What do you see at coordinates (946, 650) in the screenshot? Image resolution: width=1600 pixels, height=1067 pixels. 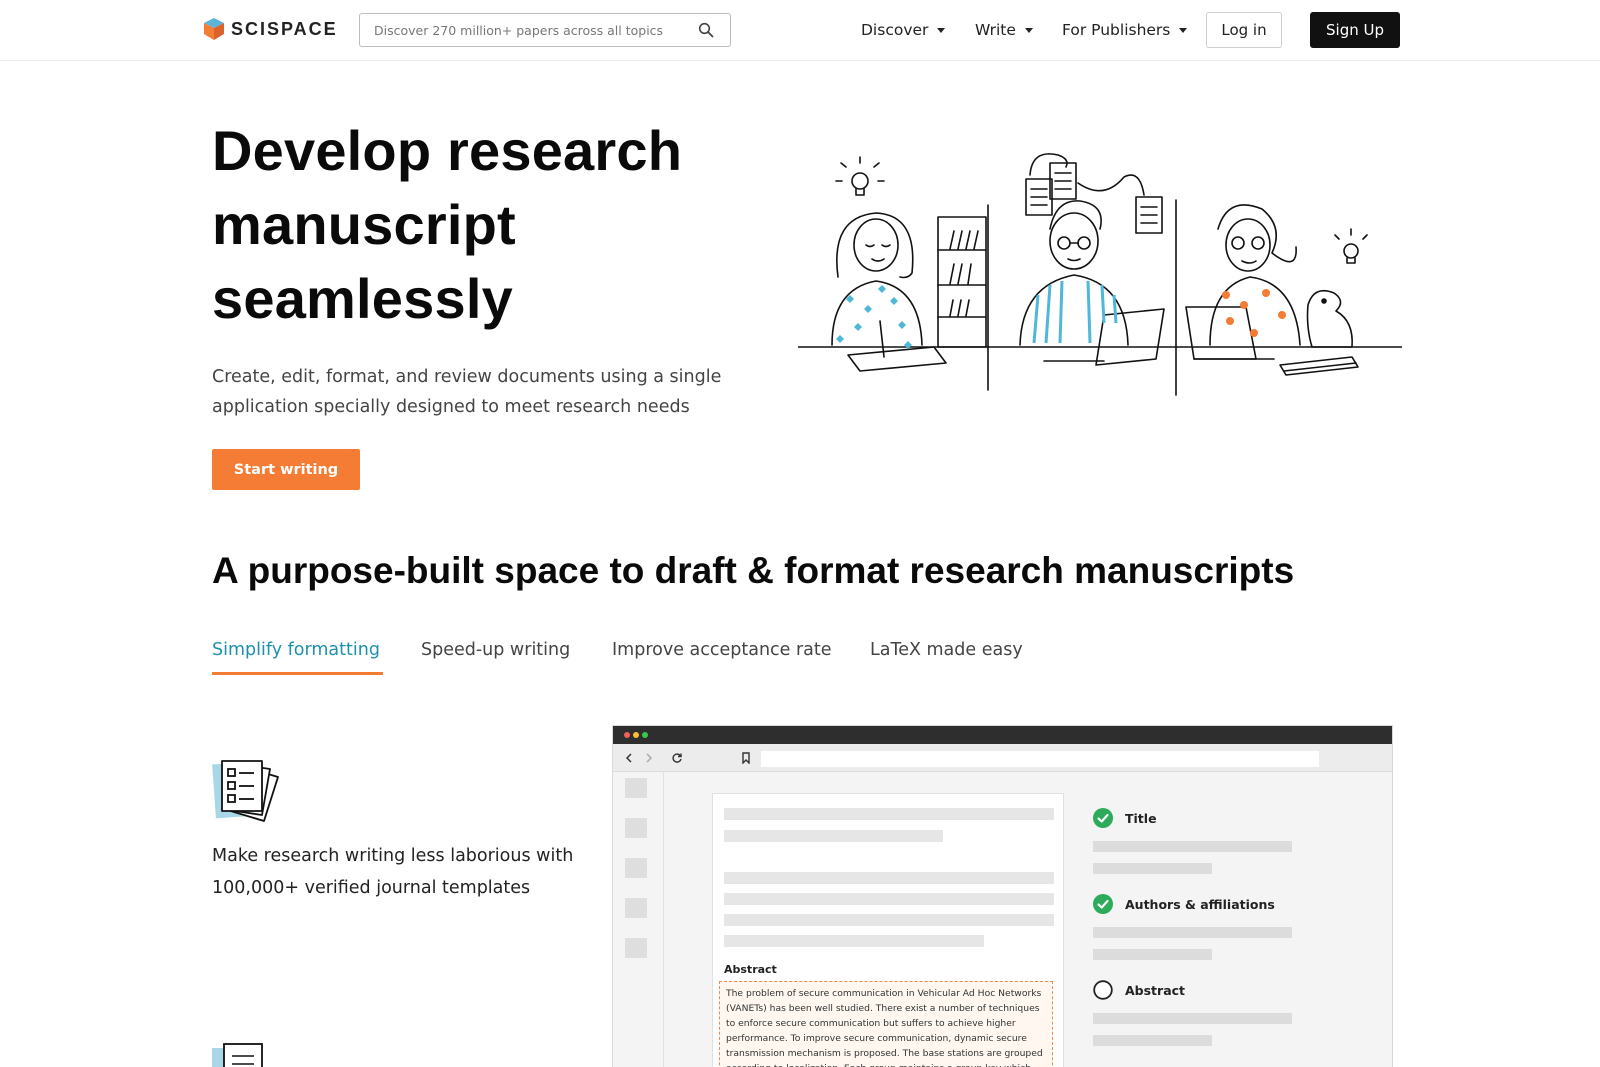 I see `tab-latex-made-easy: LaTeX made easy` at bounding box center [946, 650].